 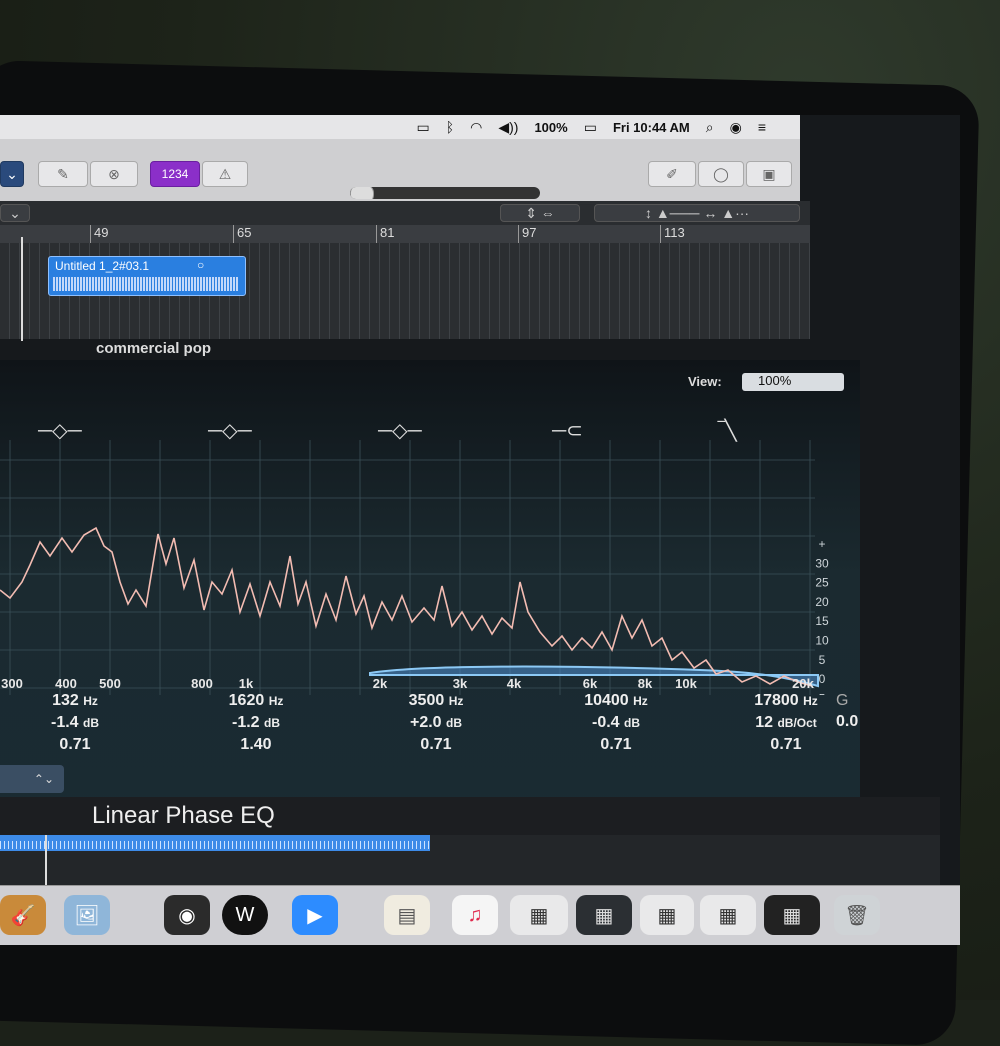 What do you see at coordinates (87, 915) in the screenshot?
I see `preview-icon: 🖼` at bounding box center [87, 915].